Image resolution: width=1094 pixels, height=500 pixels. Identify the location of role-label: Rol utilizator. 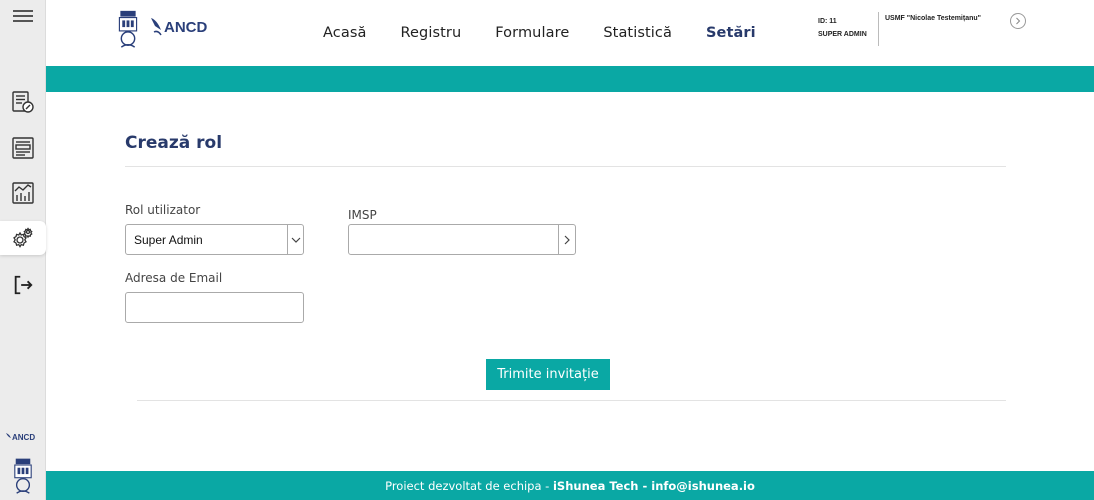
(163, 210).